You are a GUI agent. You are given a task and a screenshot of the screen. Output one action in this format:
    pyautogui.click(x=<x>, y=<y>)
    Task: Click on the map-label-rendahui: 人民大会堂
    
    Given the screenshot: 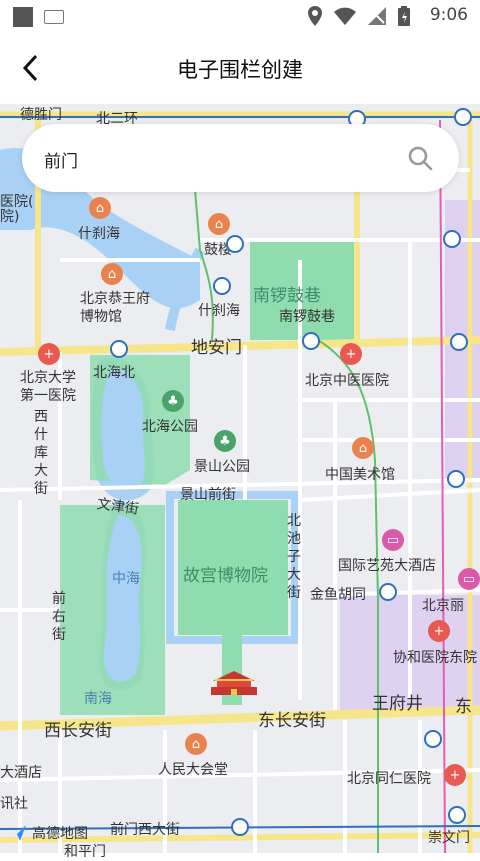 What is the action you would take?
    pyautogui.click(x=193, y=770)
    